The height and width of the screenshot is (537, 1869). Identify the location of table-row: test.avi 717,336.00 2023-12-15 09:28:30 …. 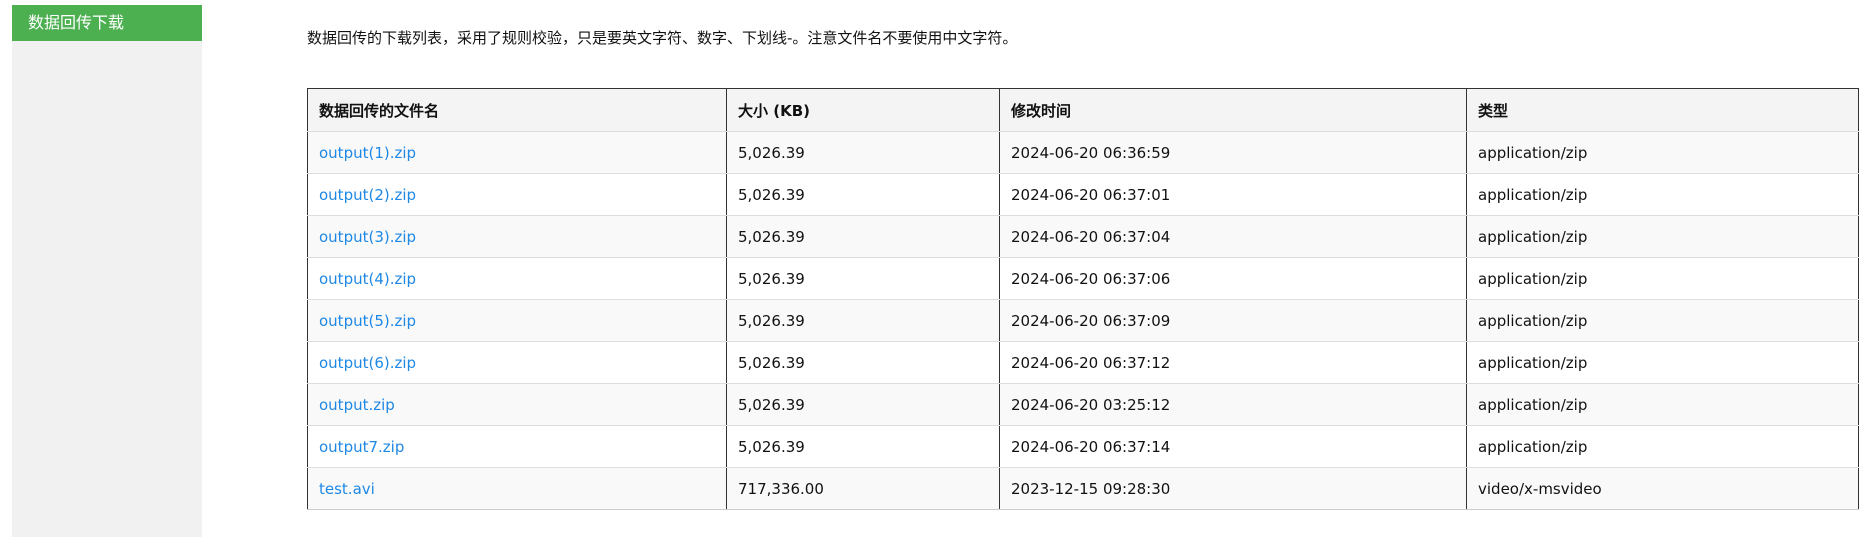
(1083, 488).